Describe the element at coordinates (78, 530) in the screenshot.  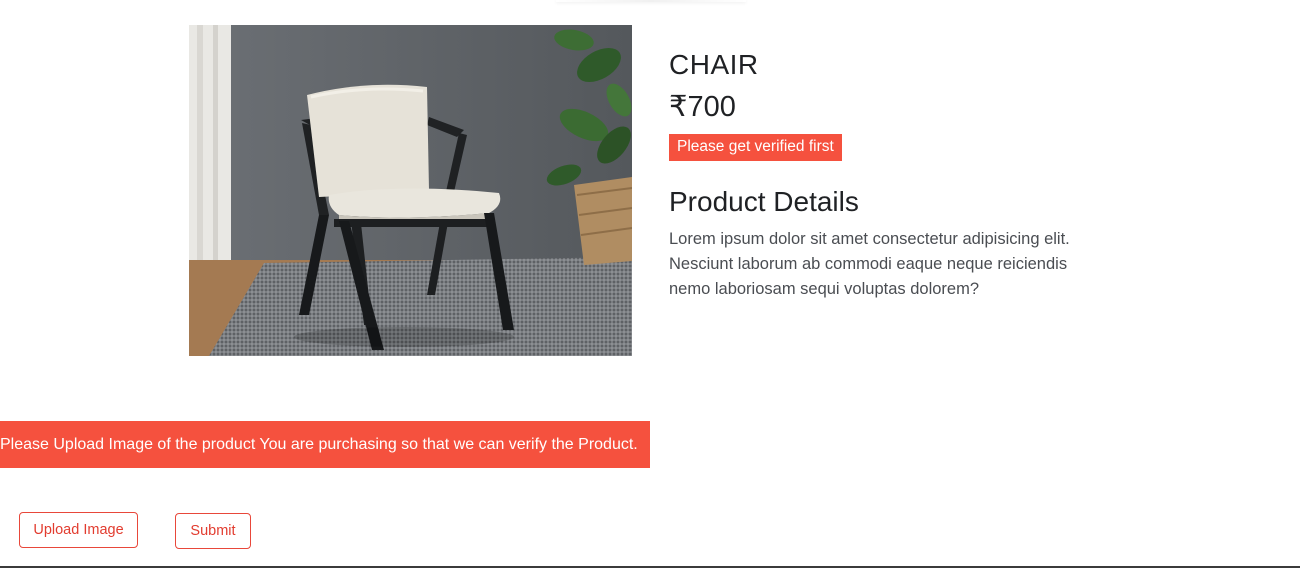
I see `upload-image-button: Upload Image` at that location.